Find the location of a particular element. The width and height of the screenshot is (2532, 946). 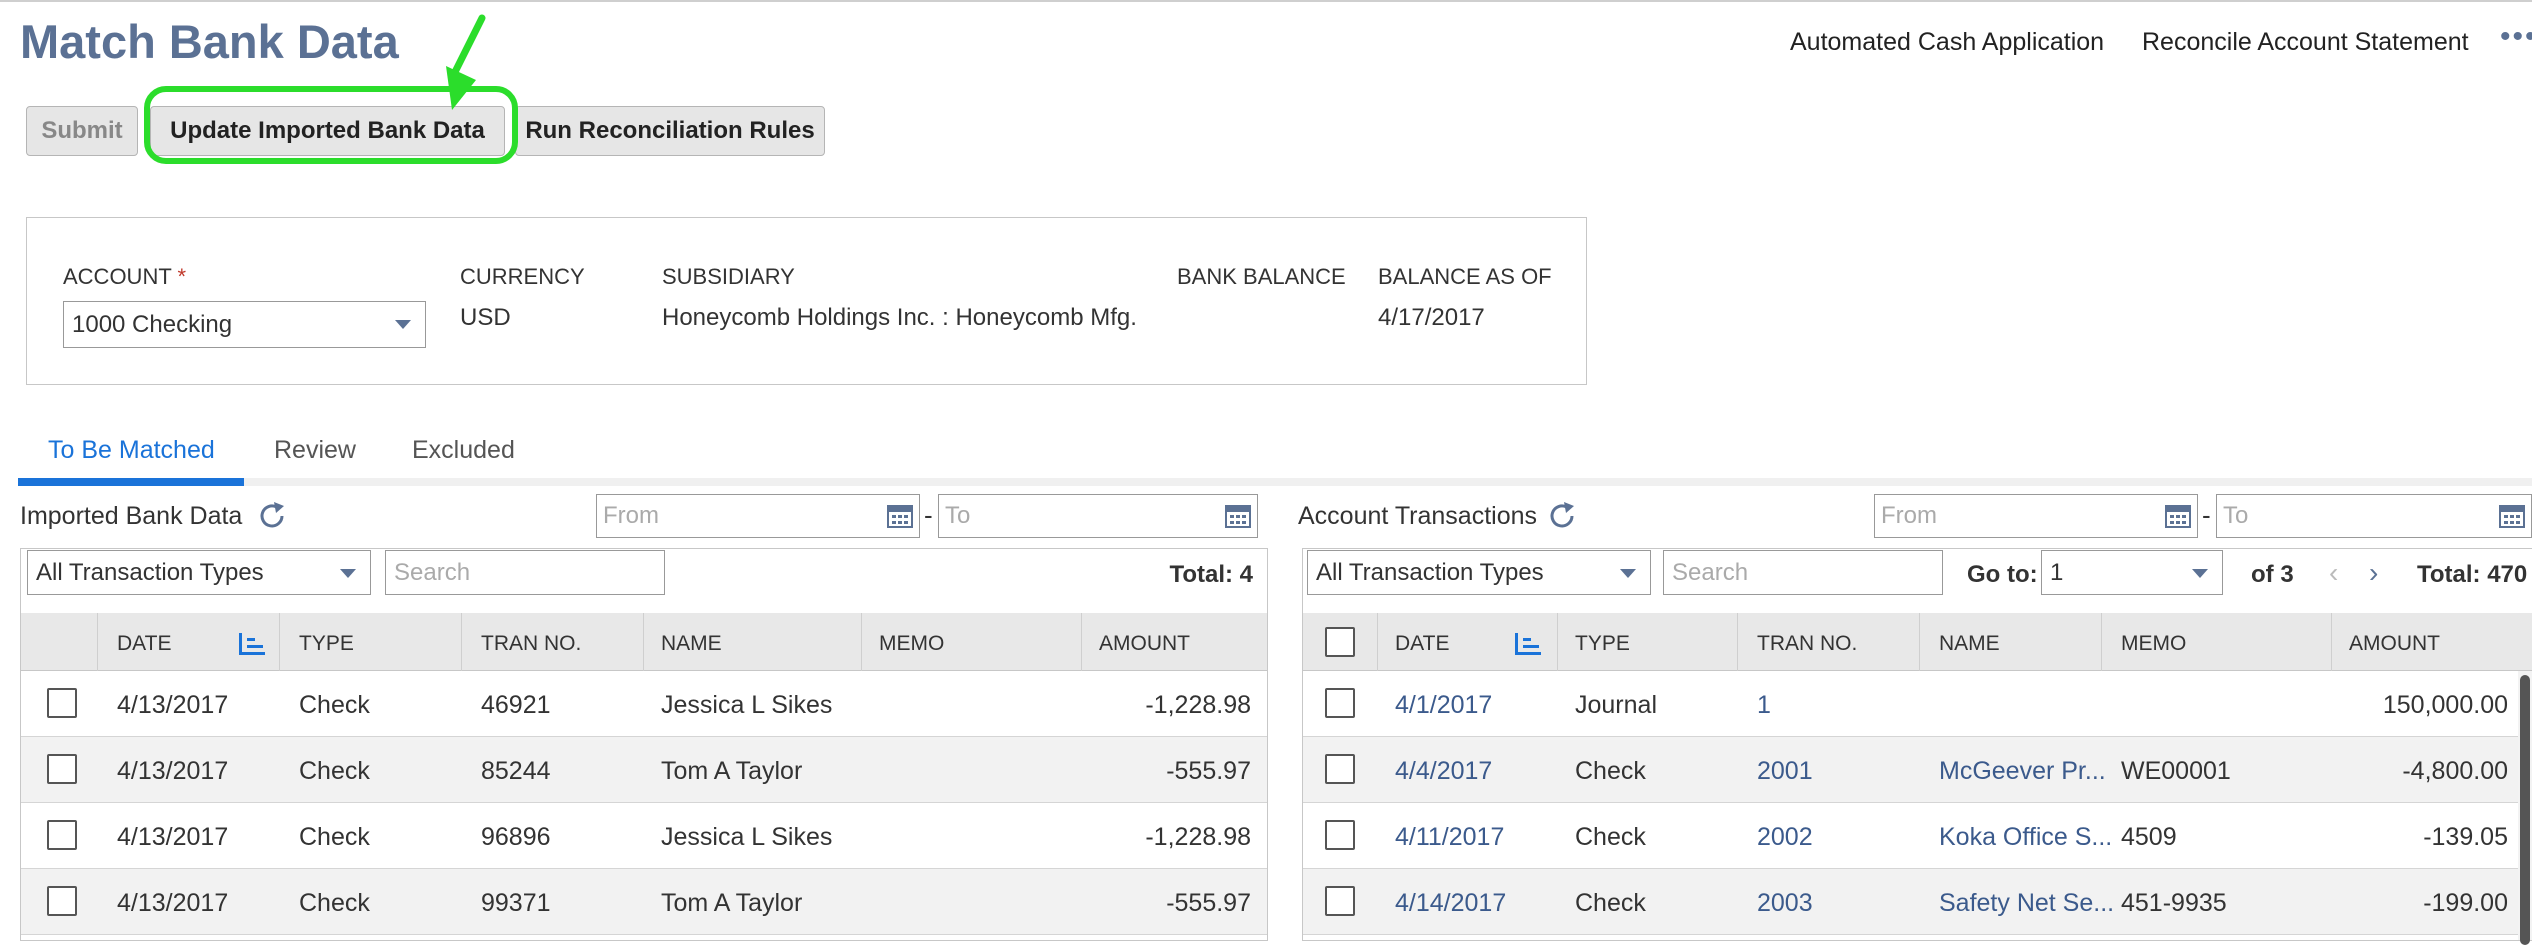

tab-bar is located at coordinates (1275, 482).